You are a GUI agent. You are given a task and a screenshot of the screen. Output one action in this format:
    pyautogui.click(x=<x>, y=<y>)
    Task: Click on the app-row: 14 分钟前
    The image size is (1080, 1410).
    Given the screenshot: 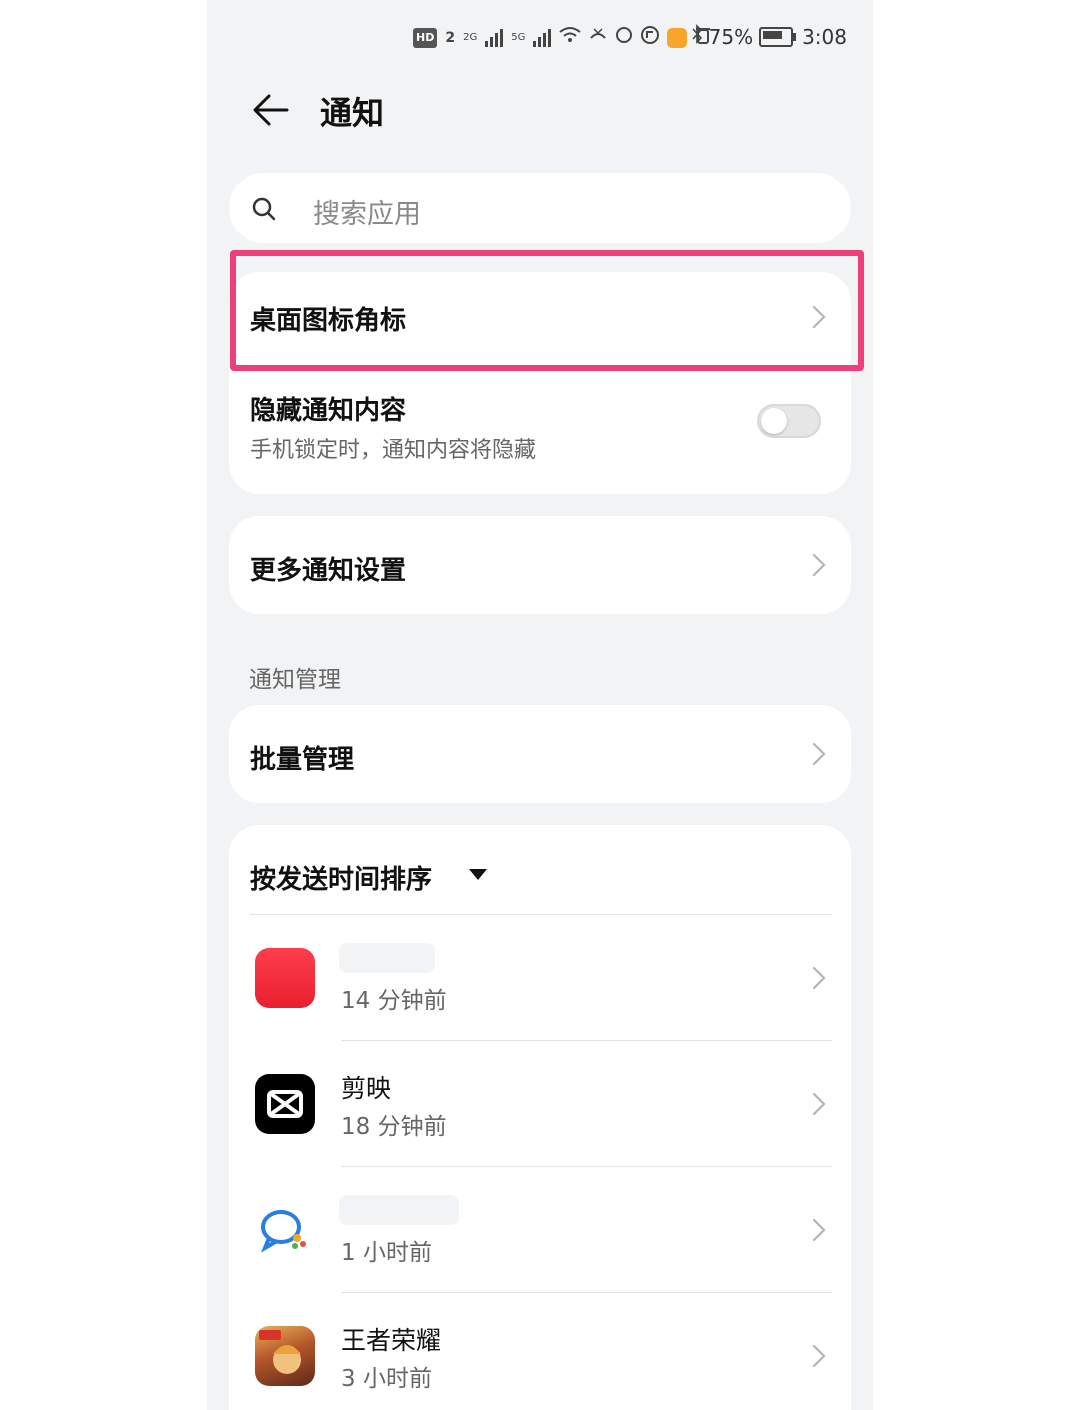 What is the action you would take?
    pyautogui.click(x=540, y=978)
    